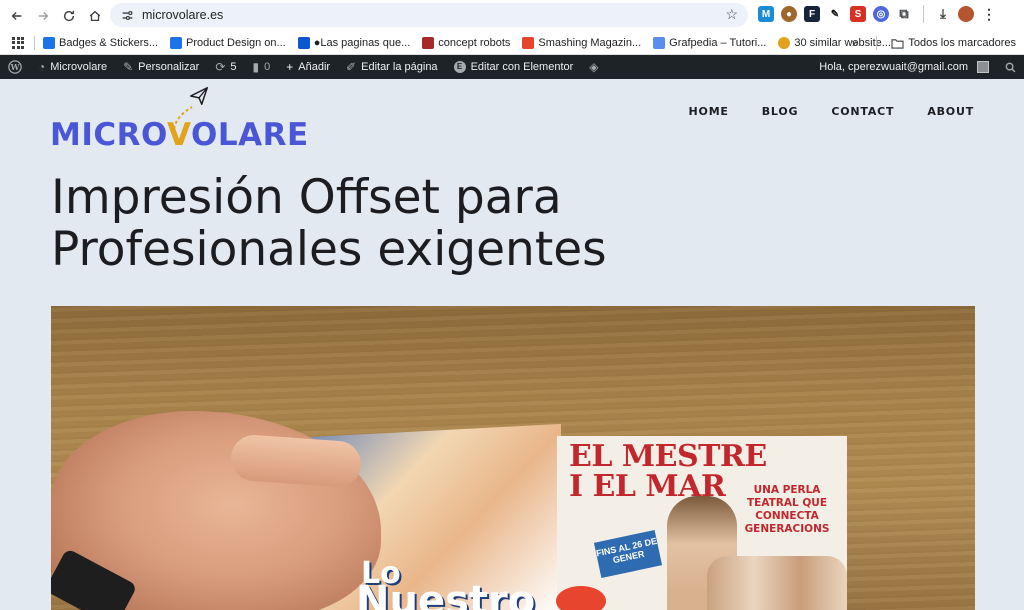 Image resolution: width=1024 pixels, height=610 pixels. I want to click on plus-icon: +, so click(290, 67).